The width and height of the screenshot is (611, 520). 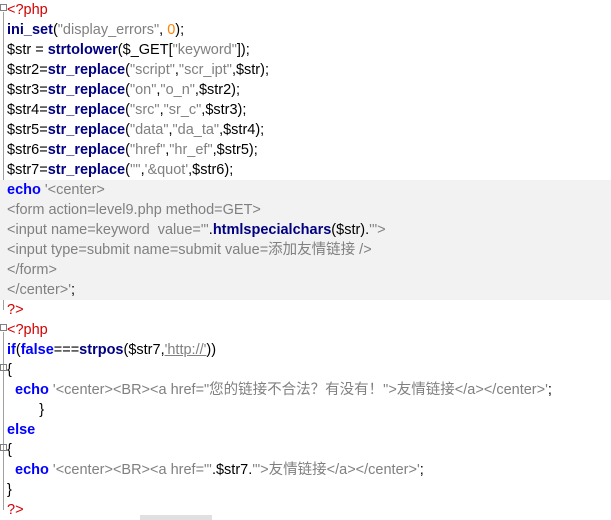 I want to click on code-token: '">, so click(x=377, y=230).